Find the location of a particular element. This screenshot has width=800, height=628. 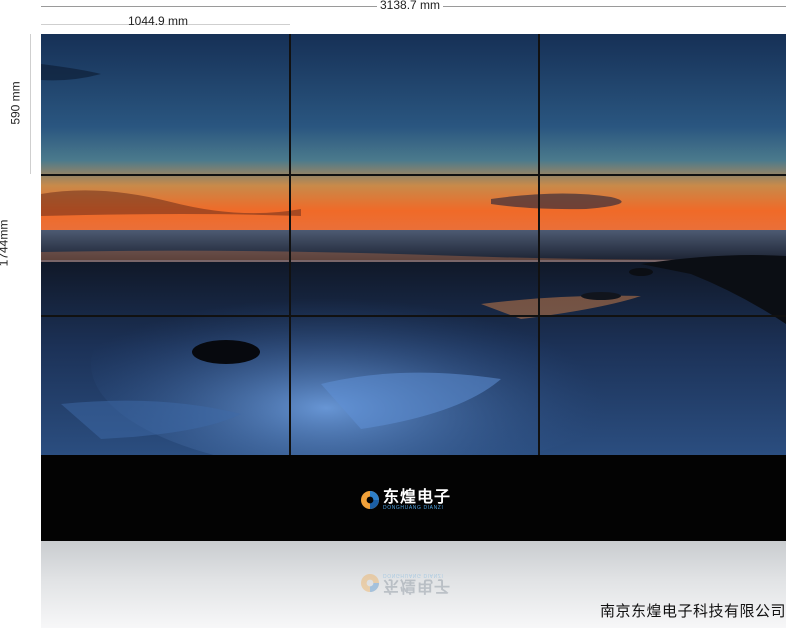

unit-height-line is located at coordinates (30, 104).